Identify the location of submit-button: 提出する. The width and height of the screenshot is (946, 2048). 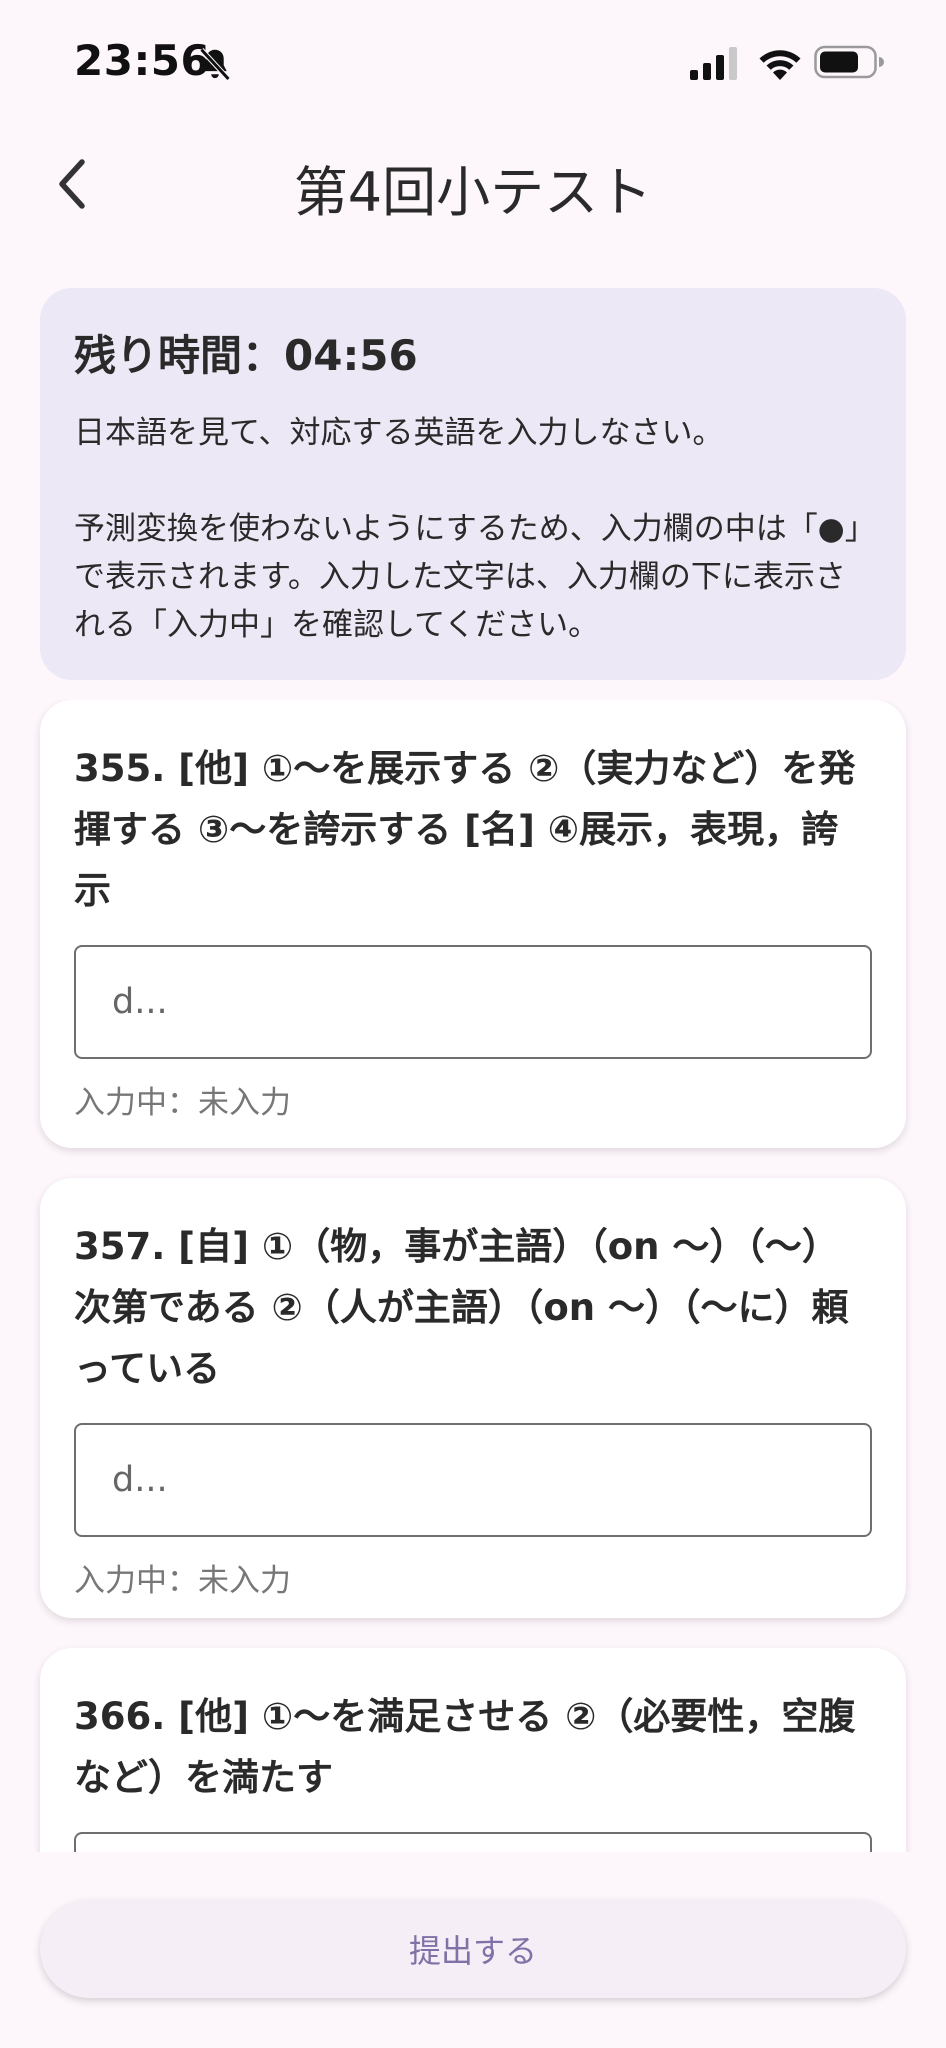
(473, 1949).